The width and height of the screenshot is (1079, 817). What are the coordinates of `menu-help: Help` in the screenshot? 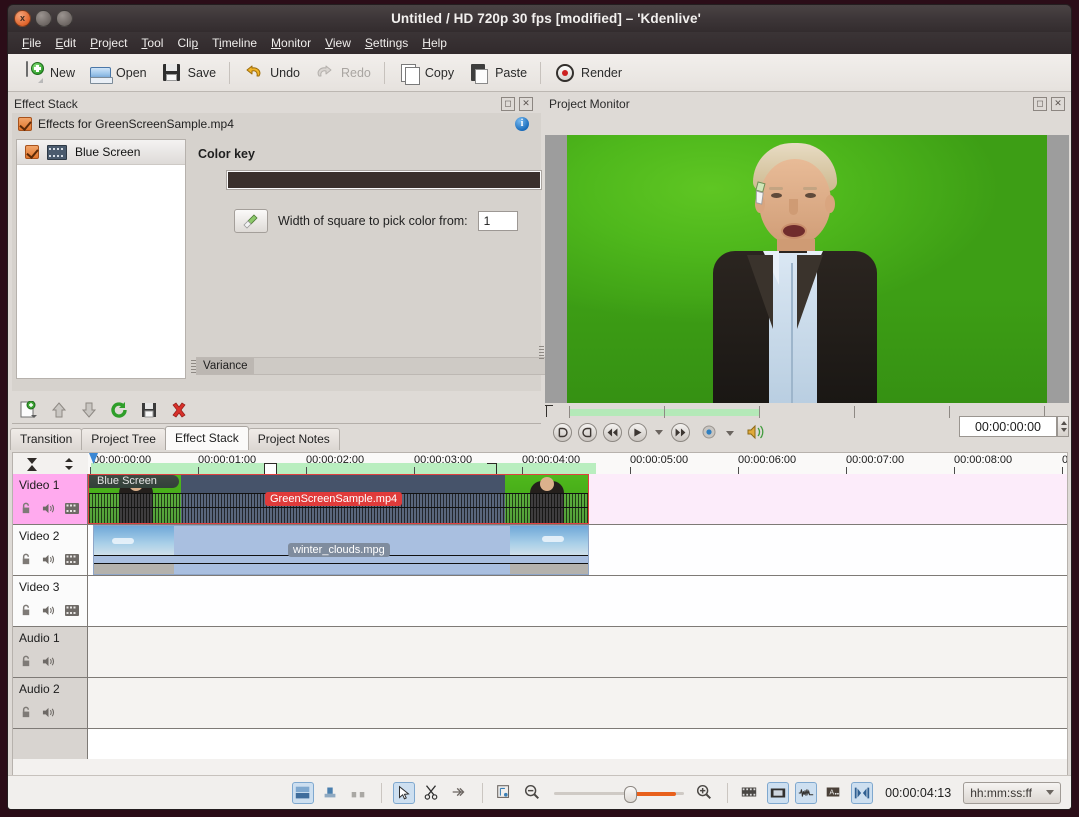 It's located at (434, 43).